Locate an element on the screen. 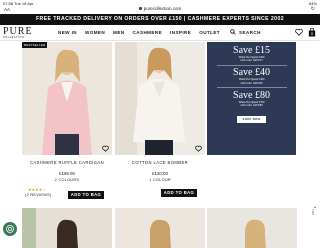  reader-settings-button: AA is located at coordinates (7, 9).